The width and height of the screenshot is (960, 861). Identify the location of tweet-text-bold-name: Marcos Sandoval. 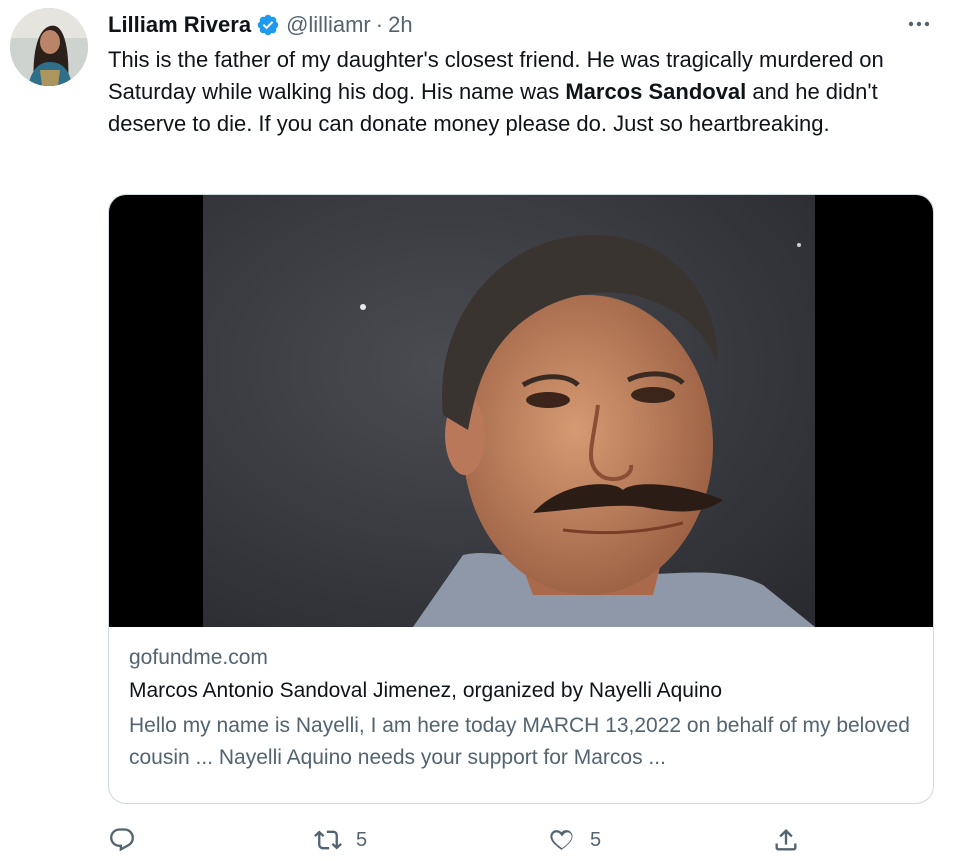
(656, 91).